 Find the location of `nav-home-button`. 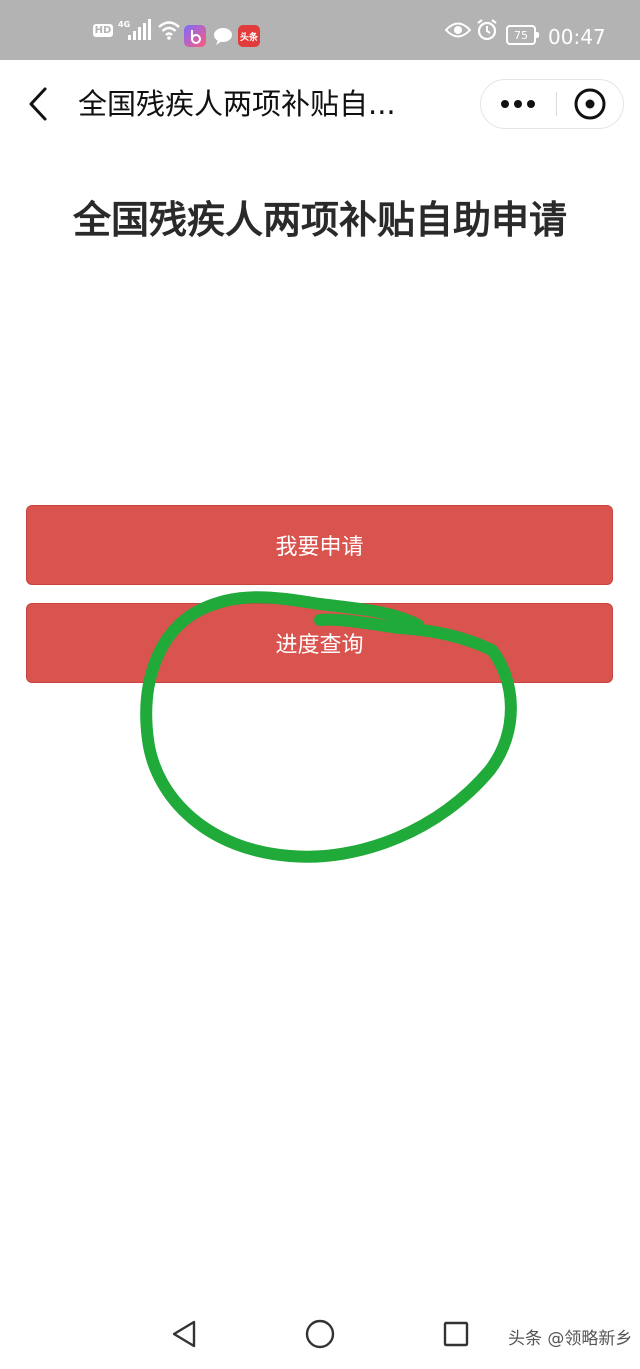

nav-home-button is located at coordinates (320, 1334).